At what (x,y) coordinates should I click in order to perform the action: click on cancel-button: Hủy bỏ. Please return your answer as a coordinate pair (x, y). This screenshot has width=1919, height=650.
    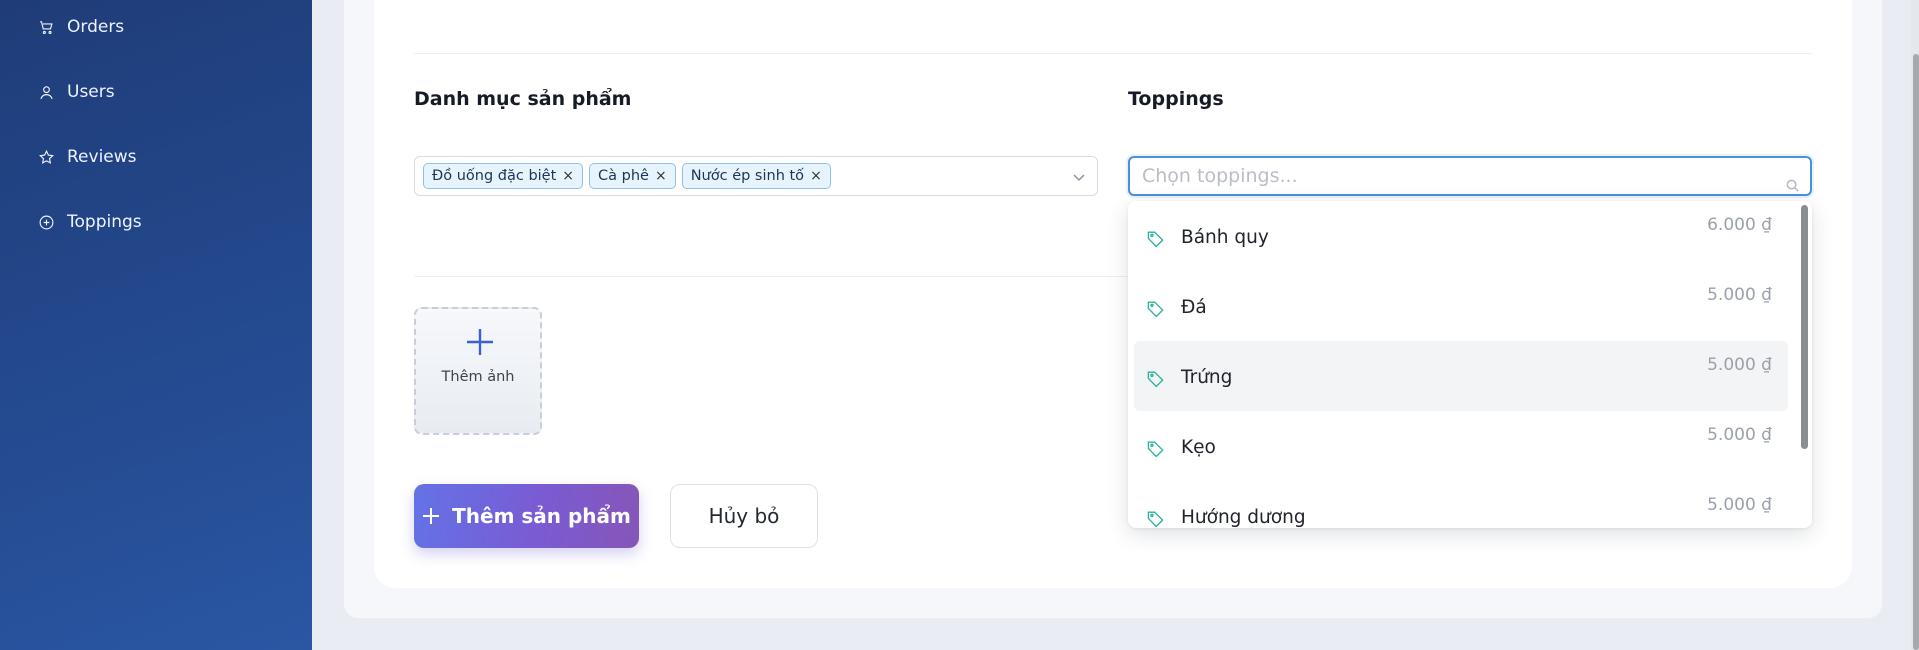
    Looking at the image, I should click on (744, 516).